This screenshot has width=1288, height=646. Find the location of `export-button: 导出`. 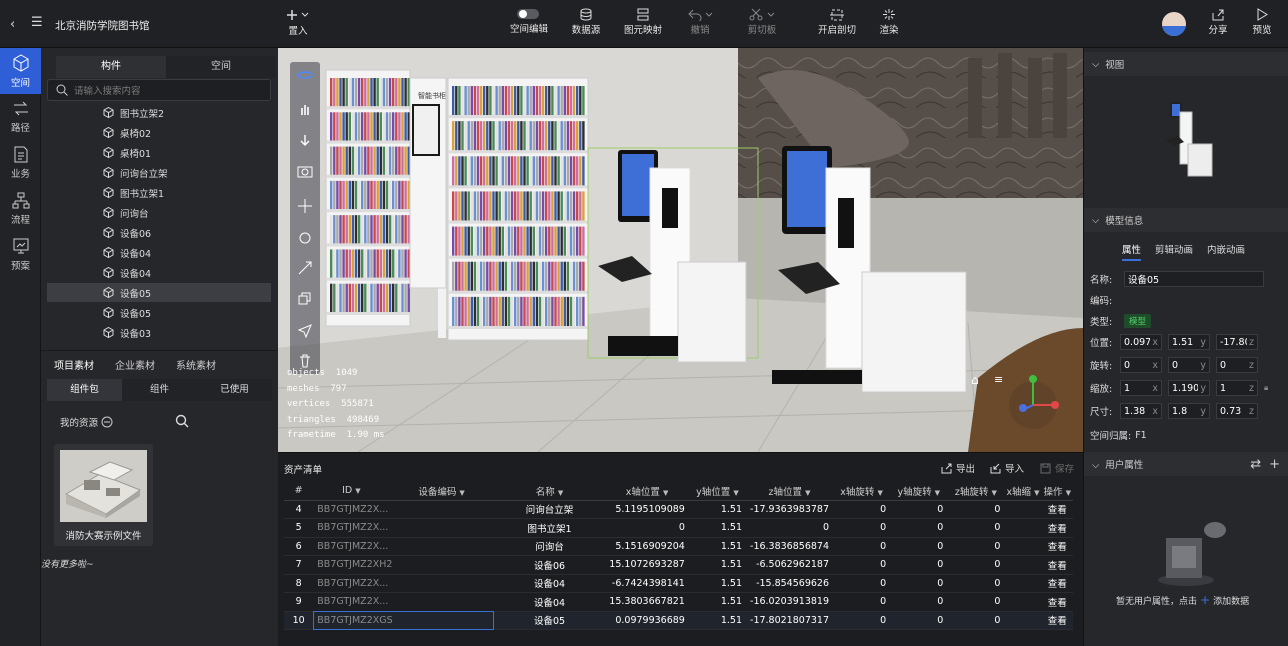

export-button: 导出 is located at coordinates (958, 468).